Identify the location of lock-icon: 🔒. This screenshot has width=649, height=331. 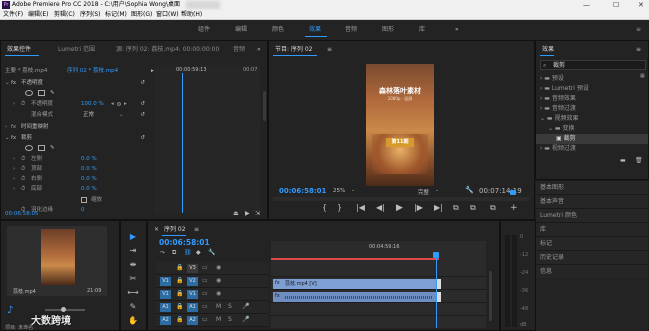
(179, 320).